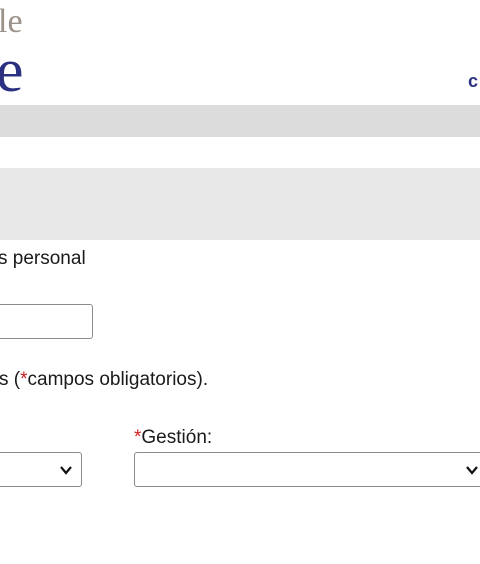  What do you see at coordinates (24, 379) in the screenshot?
I see `required-asterisk: *` at bounding box center [24, 379].